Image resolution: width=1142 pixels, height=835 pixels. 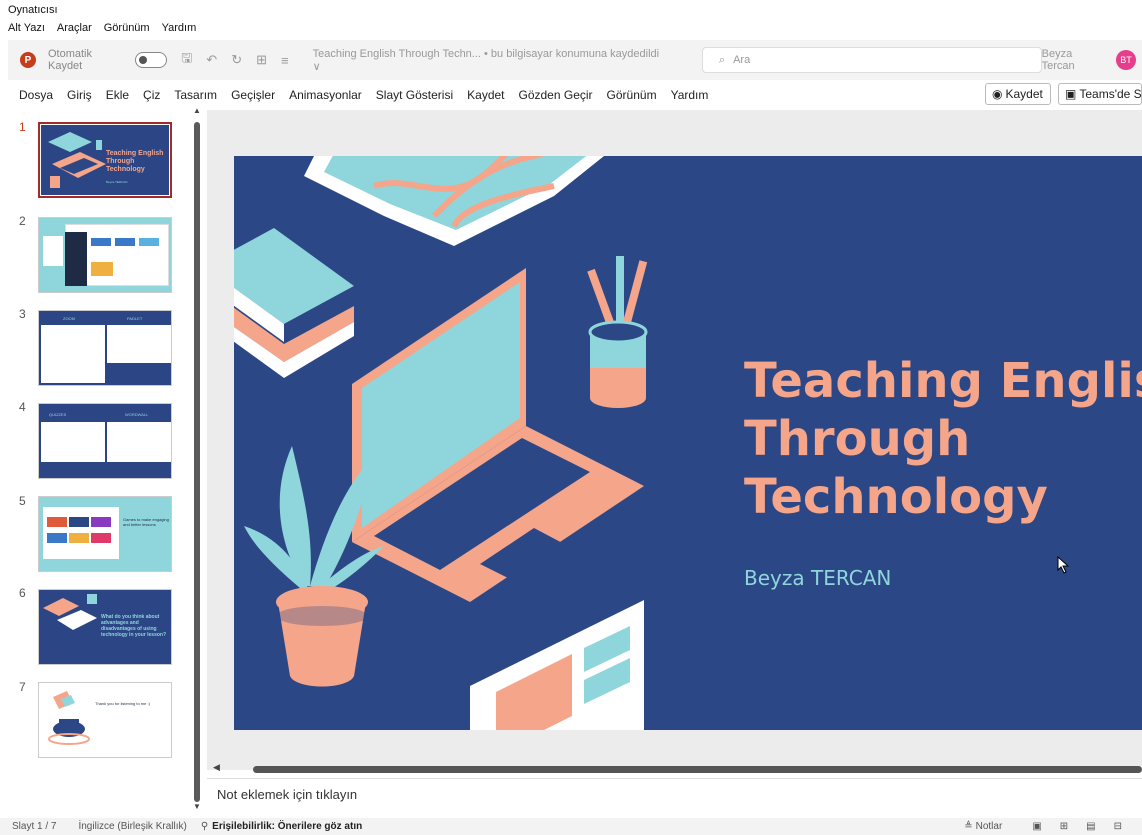 What do you see at coordinates (22, 407) in the screenshot?
I see `thumbnail-number: 4` at bounding box center [22, 407].